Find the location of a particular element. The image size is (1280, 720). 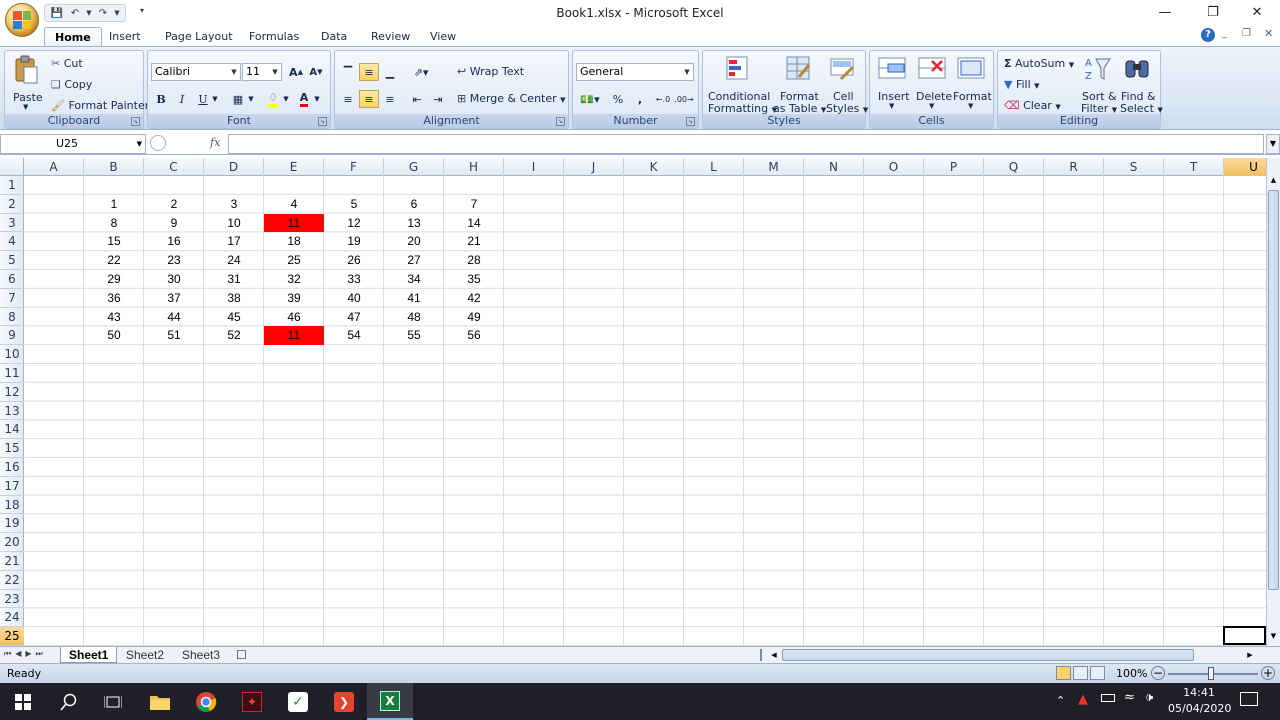

number-launcher-icon: ↘ is located at coordinates (690, 121).